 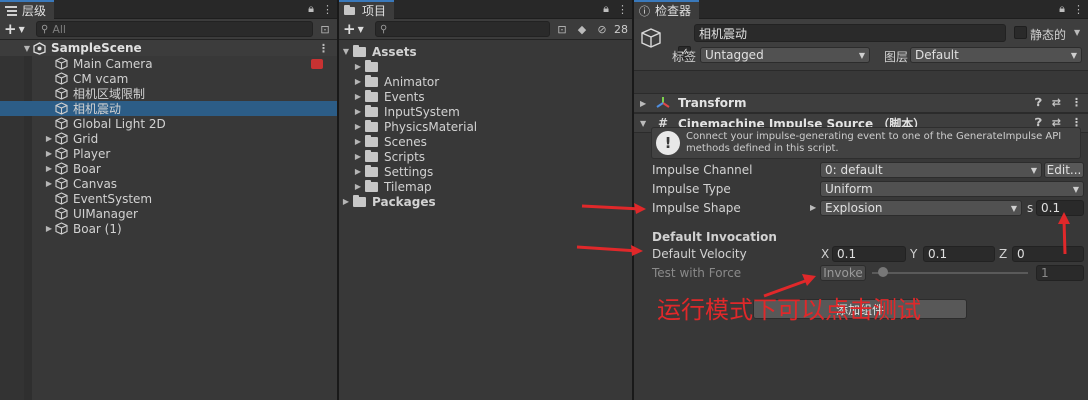 I want to click on project-folder-row: ▶ Animator, so click(x=485, y=81).